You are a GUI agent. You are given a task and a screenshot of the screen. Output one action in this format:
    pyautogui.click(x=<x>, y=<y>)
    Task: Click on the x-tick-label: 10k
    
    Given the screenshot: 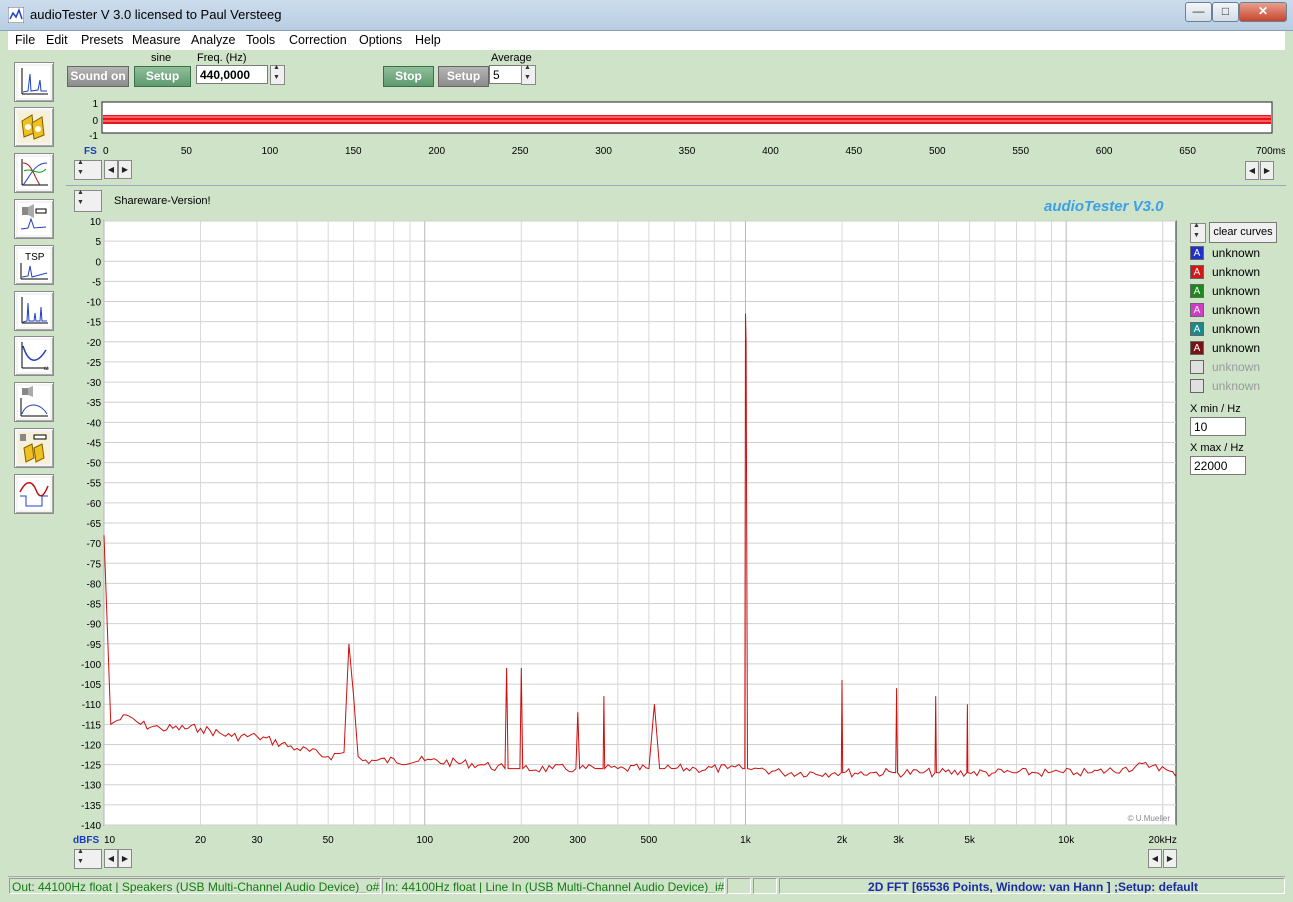 What is the action you would take?
    pyautogui.click(x=1066, y=840)
    